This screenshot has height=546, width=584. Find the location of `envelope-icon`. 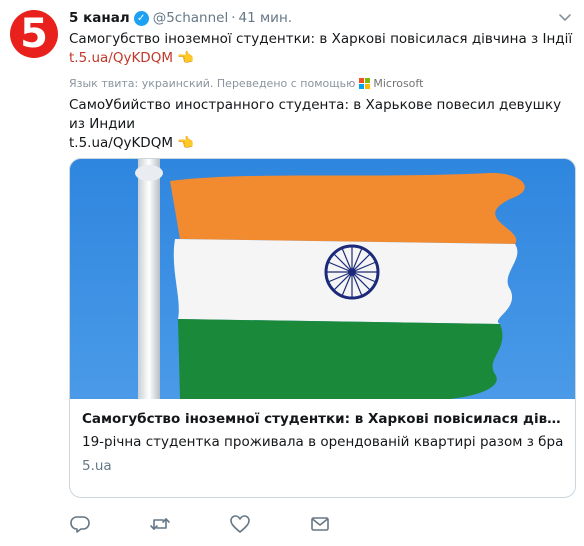

envelope-icon is located at coordinates (320, 524).